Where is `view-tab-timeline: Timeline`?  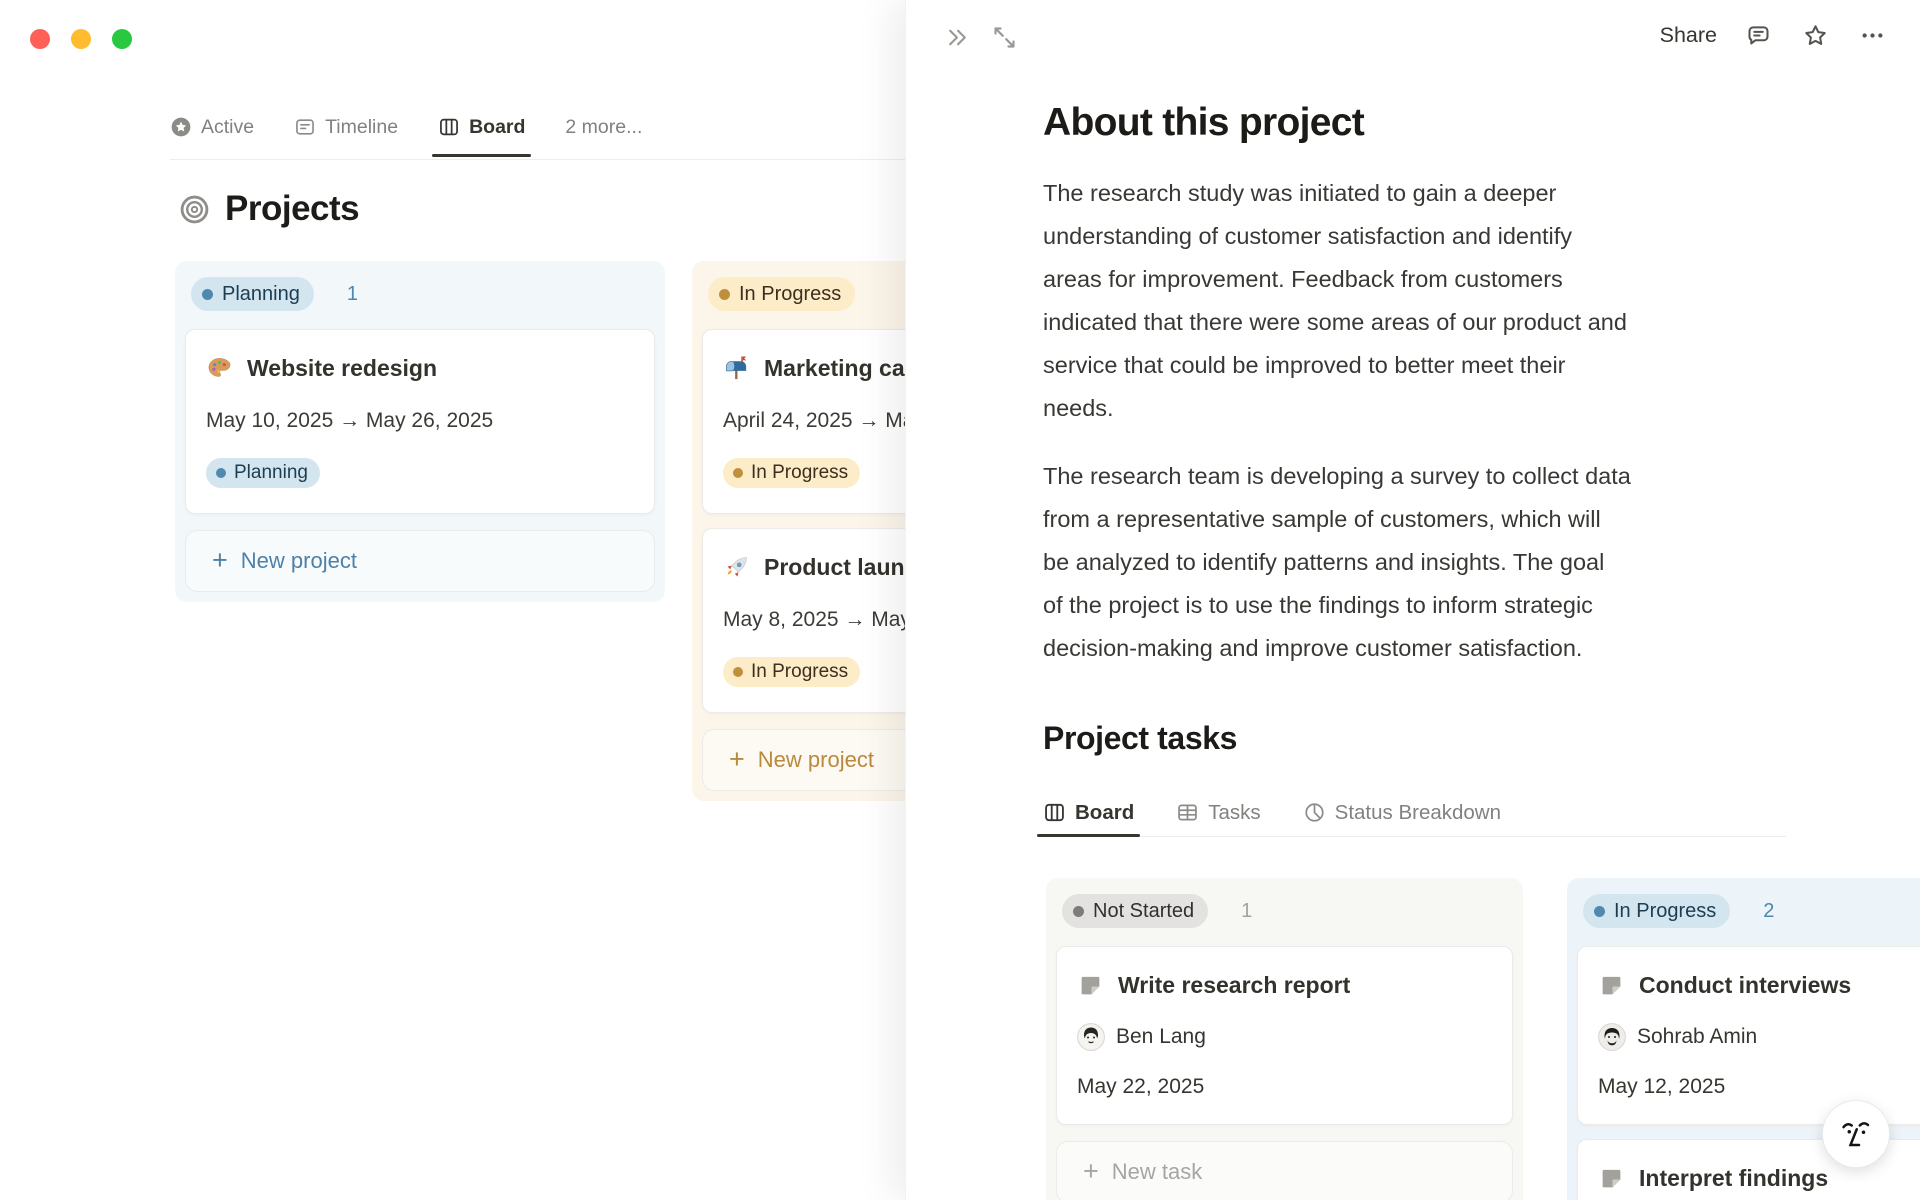
view-tab-timeline: Timeline is located at coordinates (346, 127).